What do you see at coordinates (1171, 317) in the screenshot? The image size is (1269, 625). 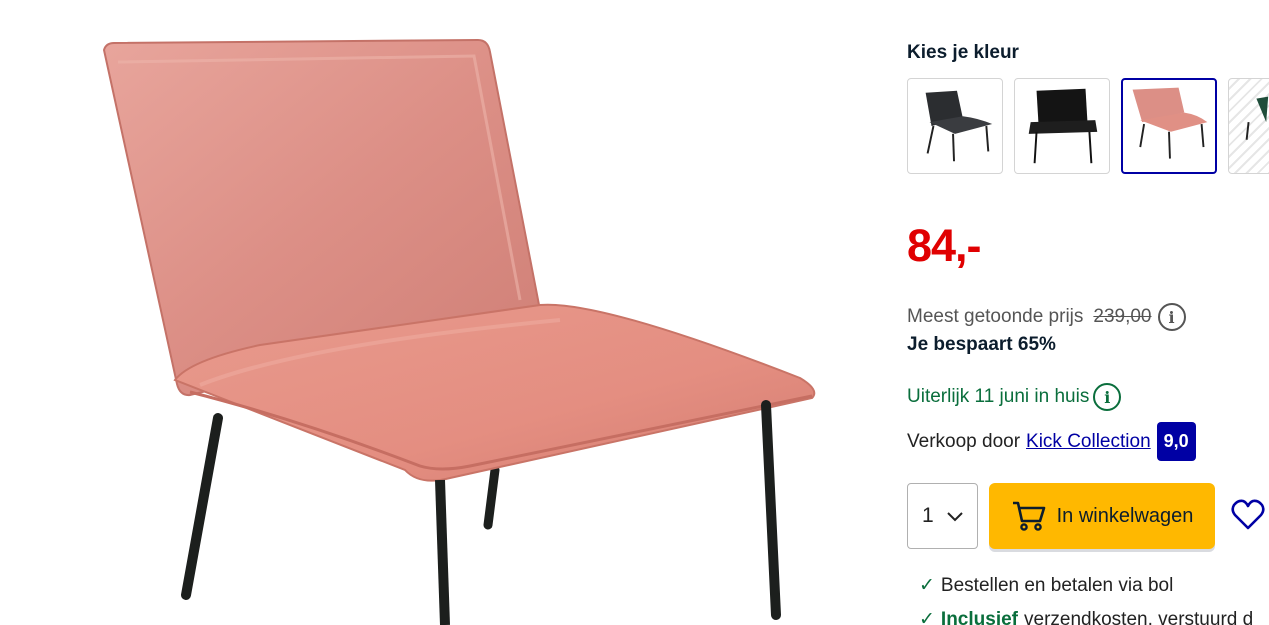 I see `info-icon: i` at bounding box center [1171, 317].